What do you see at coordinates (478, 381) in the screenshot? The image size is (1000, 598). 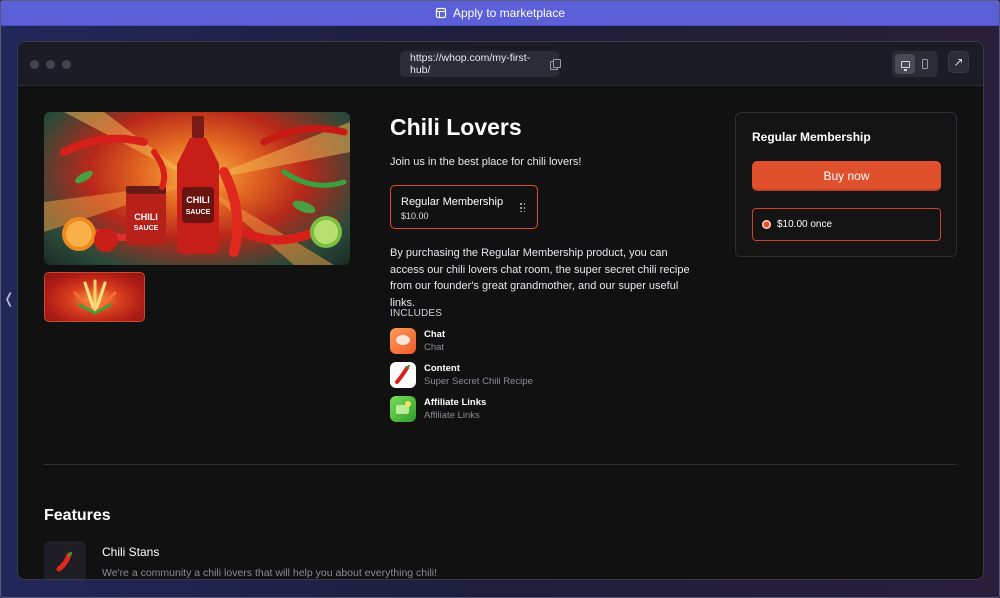 I see `include-subtitle: Super Secret Chili Recipe` at bounding box center [478, 381].